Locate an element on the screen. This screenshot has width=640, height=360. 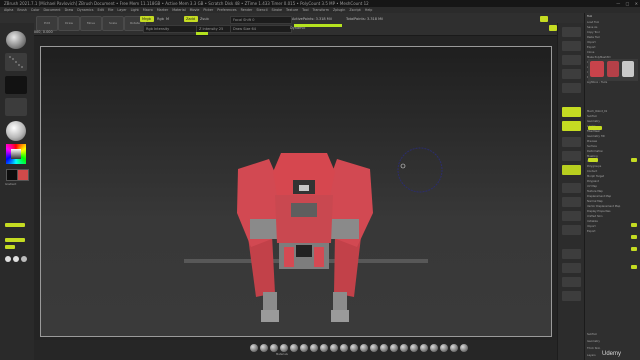
palette-item-paste-tool: Paste Tool is located at coordinates (613, 38).